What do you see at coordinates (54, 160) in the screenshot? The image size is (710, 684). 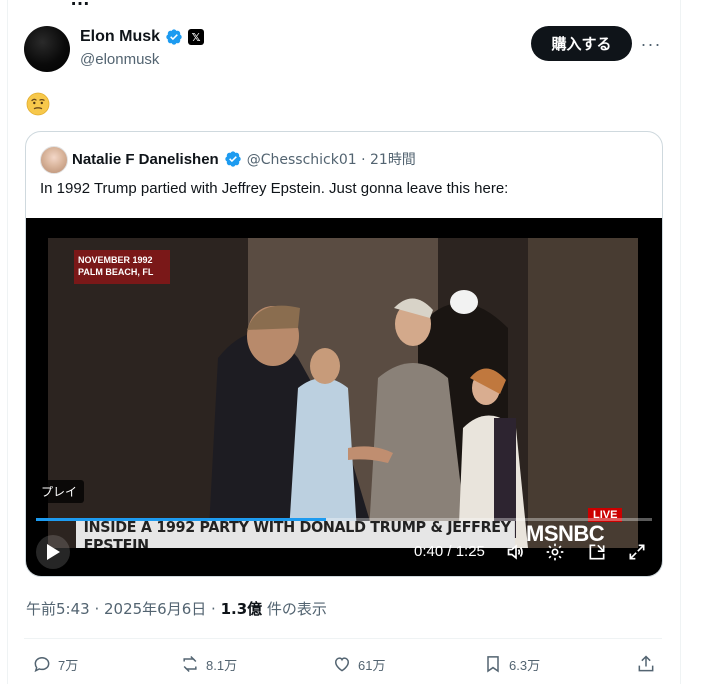 I see `quote-author-avatar` at bounding box center [54, 160].